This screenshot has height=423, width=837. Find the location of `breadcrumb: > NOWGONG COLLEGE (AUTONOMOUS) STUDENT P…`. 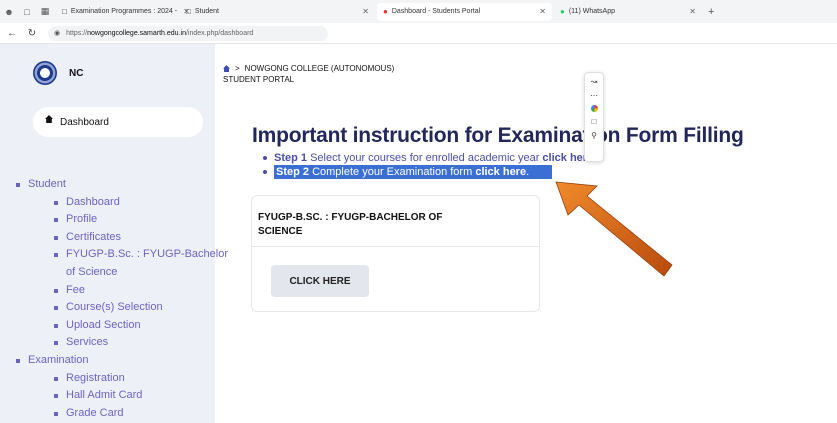

breadcrumb: > NOWGONG COLLEGE (AUTONOMOUS) STUDENT P… is located at coordinates (308, 74).